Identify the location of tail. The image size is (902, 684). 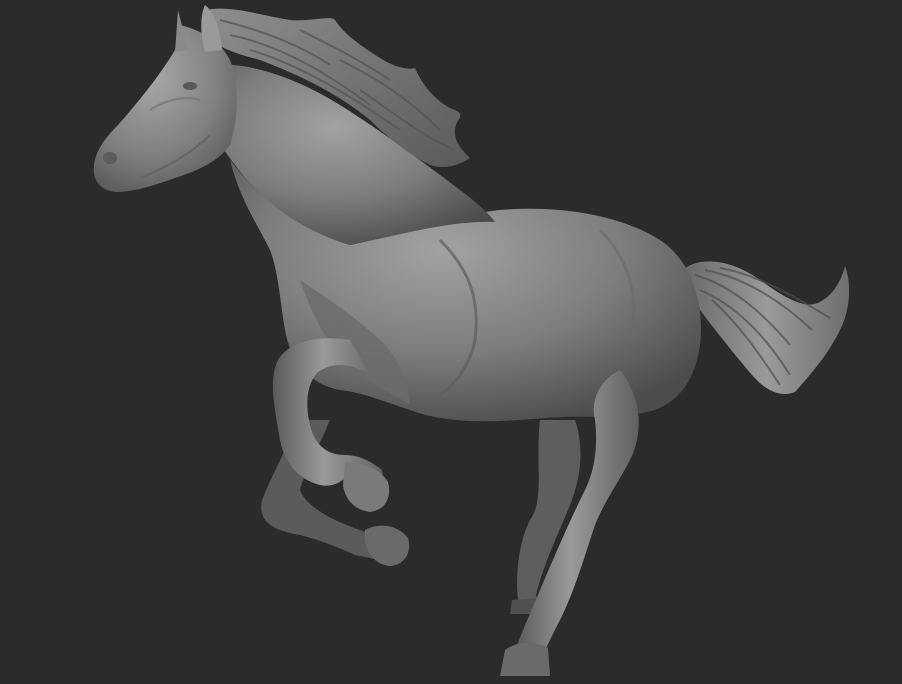
(767, 328).